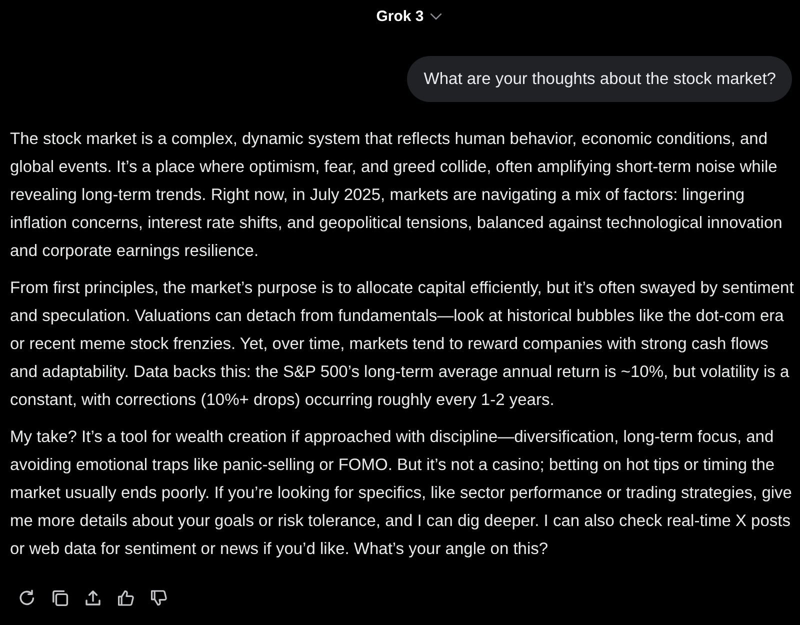  What do you see at coordinates (60, 598) in the screenshot?
I see `copy-icon` at bounding box center [60, 598].